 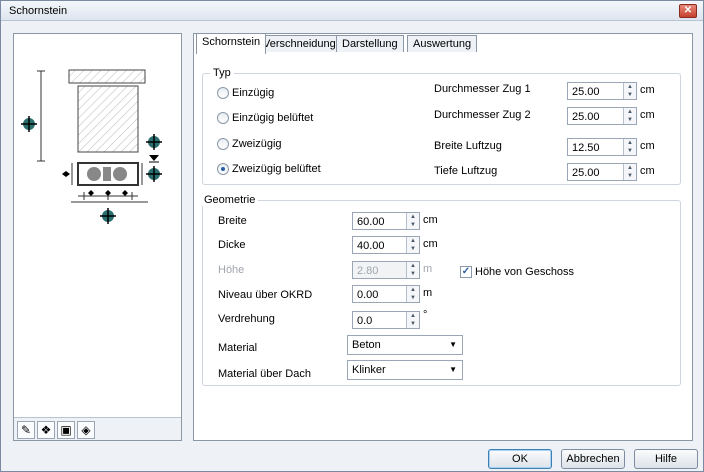 What do you see at coordinates (223, 169) in the screenshot?
I see `radio-zweizuegig-belueftet` at bounding box center [223, 169].